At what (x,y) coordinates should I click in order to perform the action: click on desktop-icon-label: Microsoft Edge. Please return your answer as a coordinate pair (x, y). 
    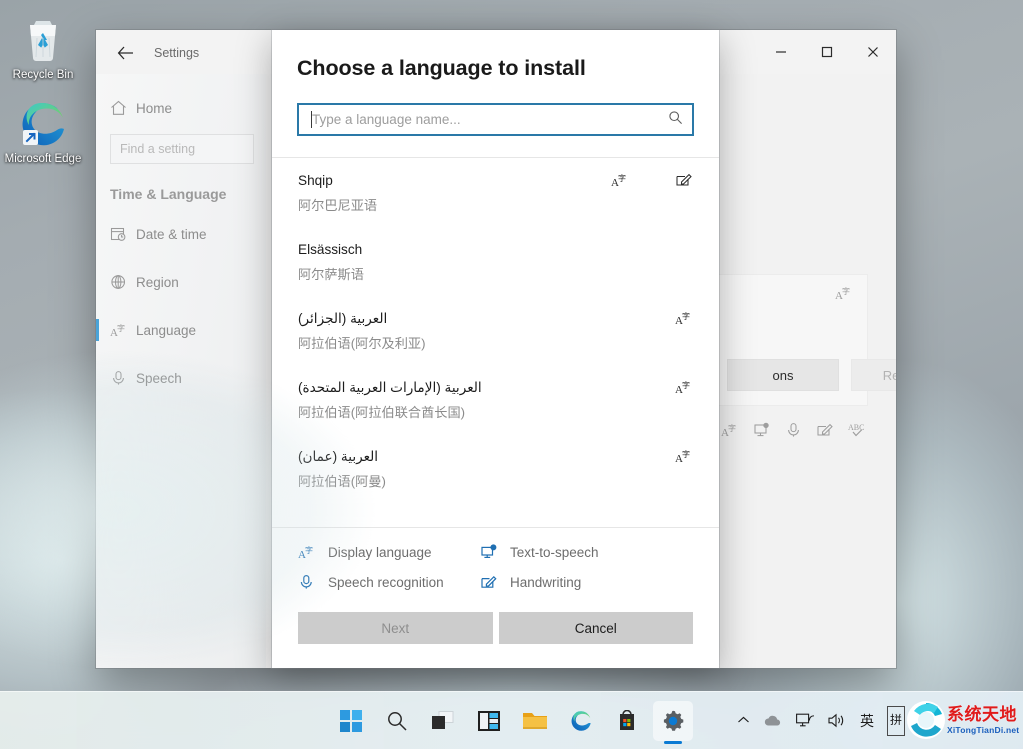
    Looking at the image, I should click on (43, 159).